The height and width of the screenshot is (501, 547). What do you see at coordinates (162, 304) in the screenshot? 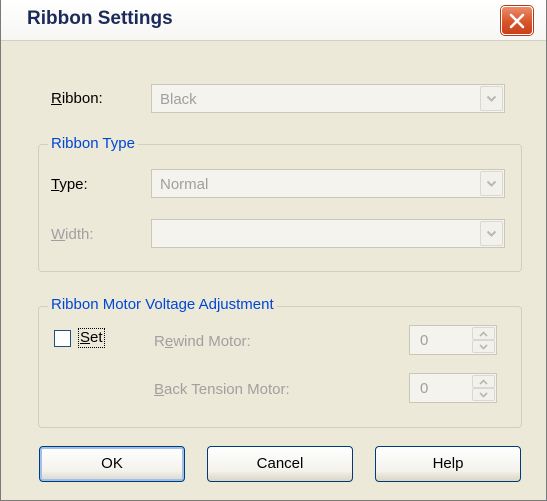
I see `motor-voltage-group-title: Ribbon Motor Voltage Adjustment` at bounding box center [162, 304].